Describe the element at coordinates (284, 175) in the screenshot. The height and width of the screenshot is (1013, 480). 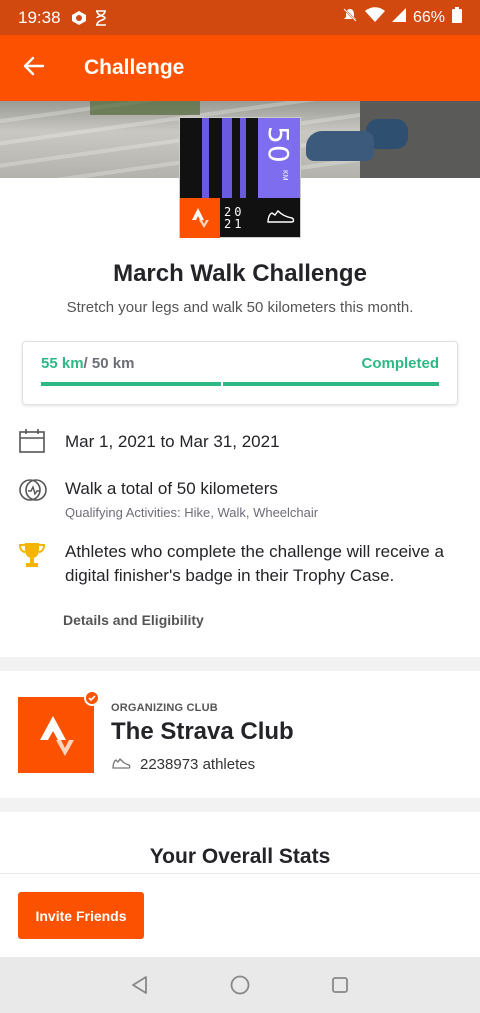
I see `badge-unit: KM` at that location.